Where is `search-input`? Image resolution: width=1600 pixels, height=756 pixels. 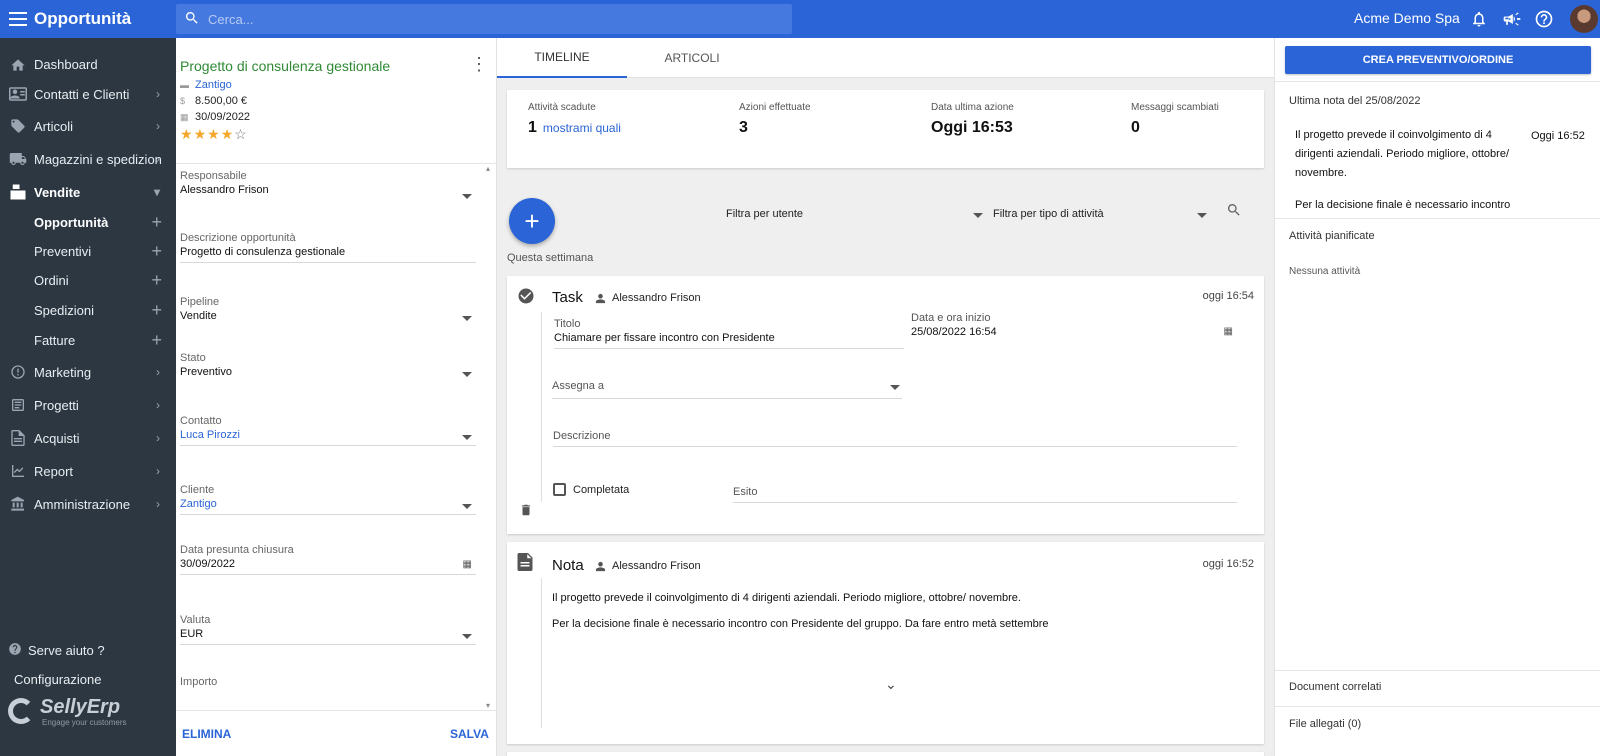 search-input is located at coordinates (488, 19).